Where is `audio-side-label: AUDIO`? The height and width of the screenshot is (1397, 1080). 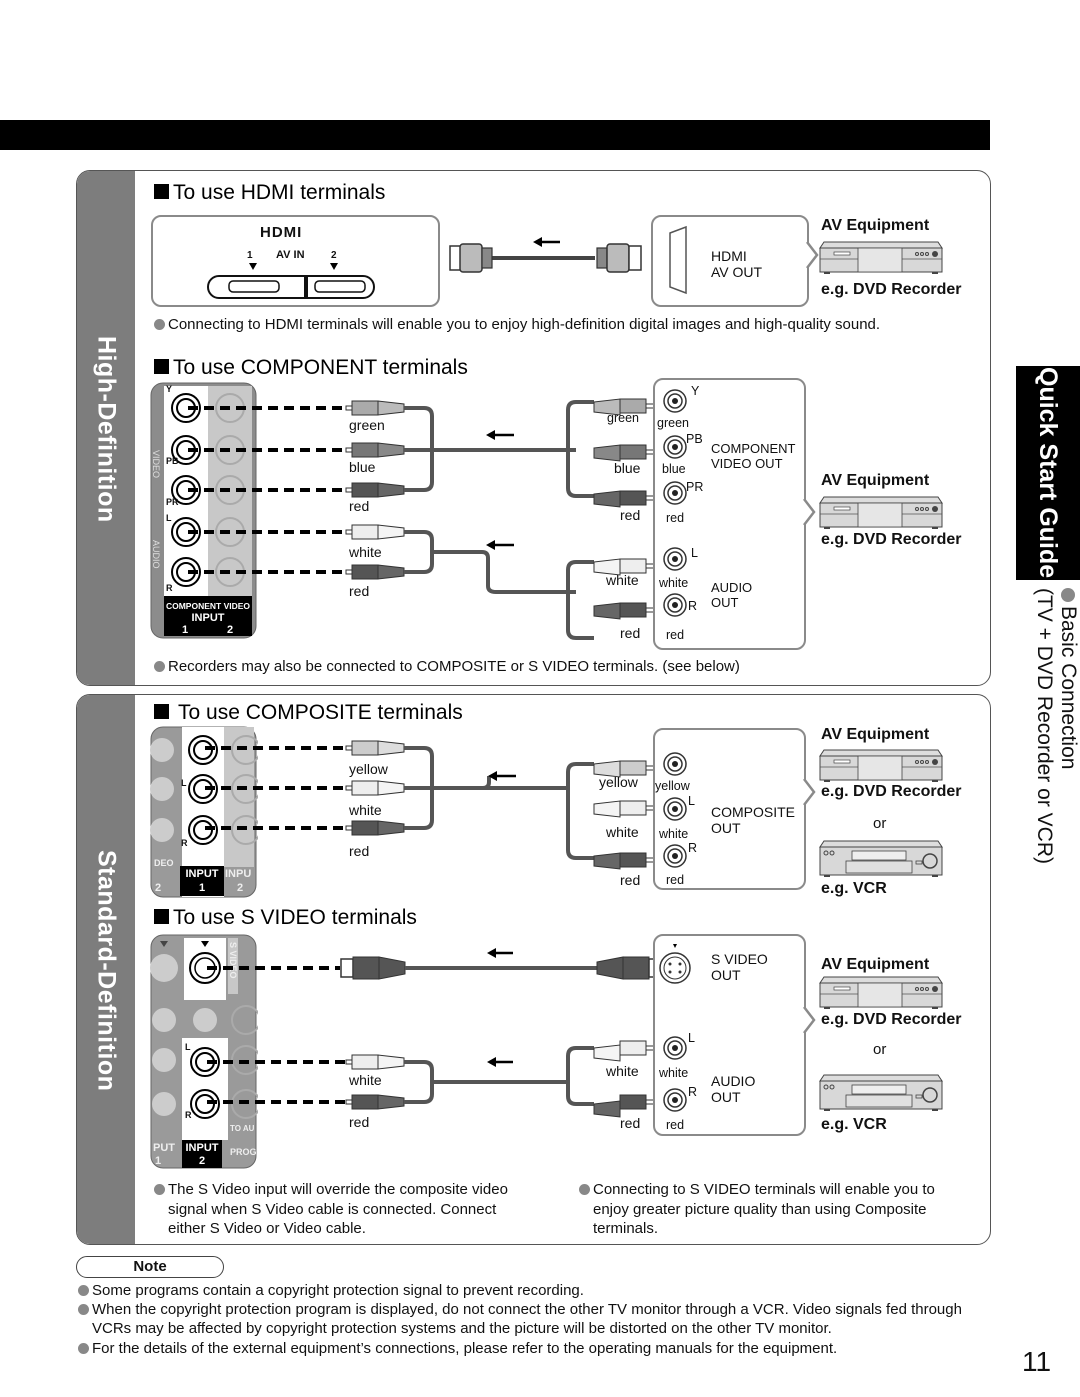 audio-side-label: AUDIO is located at coordinates (156, 554).